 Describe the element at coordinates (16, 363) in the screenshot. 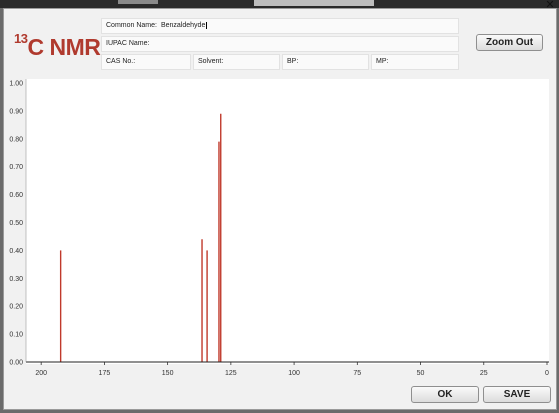

I see `y-tick-label: 0.00` at that location.